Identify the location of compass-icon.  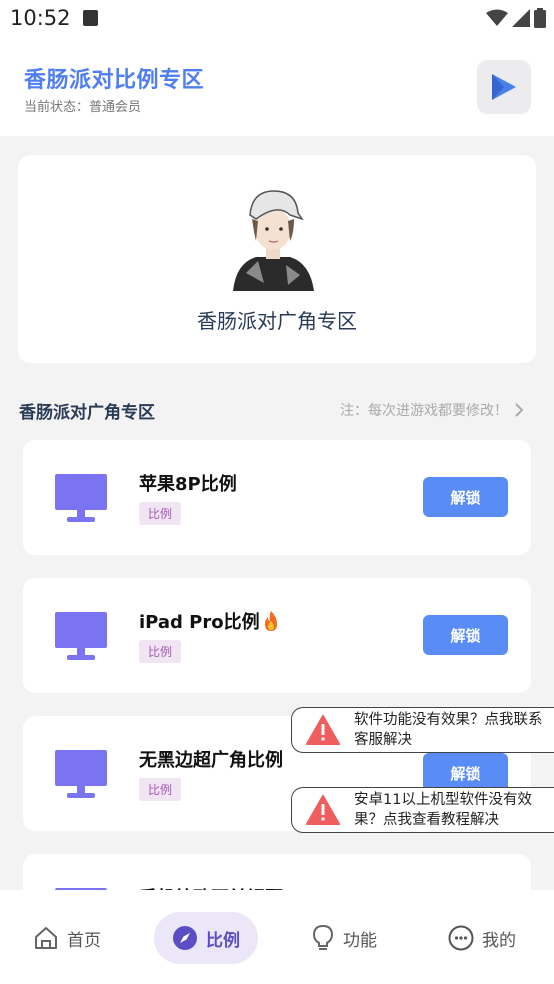
(185, 938).